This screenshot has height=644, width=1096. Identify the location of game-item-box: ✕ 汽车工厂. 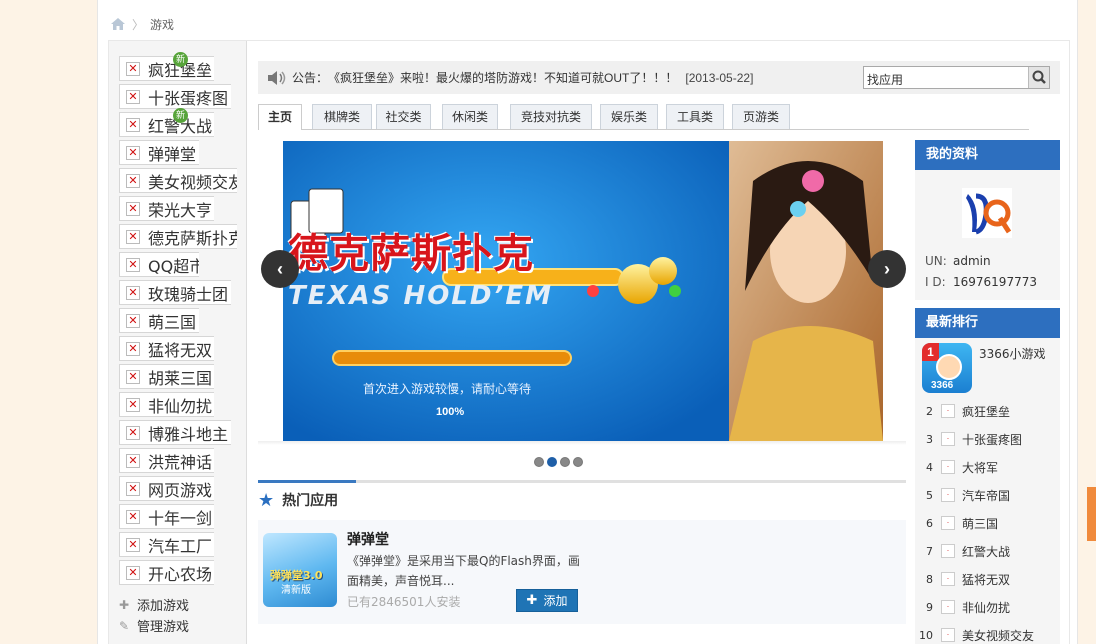
(166, 544).